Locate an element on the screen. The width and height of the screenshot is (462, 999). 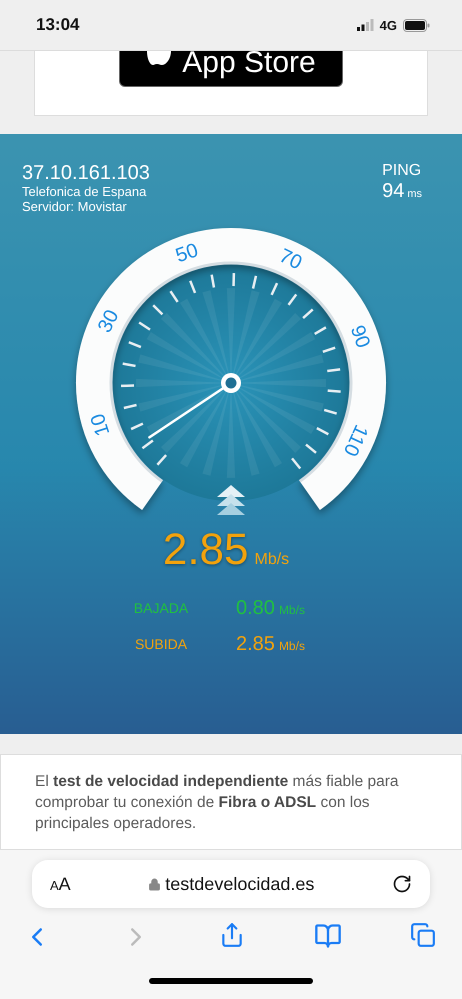
scale-label: 50 is located at coordinates (187, 253).